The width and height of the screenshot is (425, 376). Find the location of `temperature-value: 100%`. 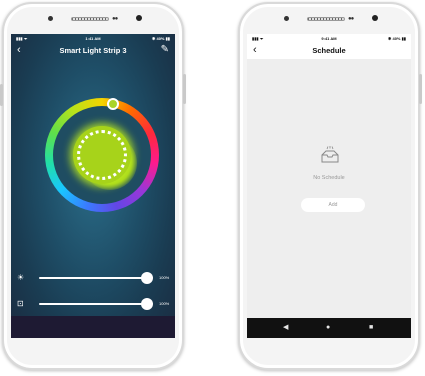

temperature-value: 100% is located at coordinates (164, 303).